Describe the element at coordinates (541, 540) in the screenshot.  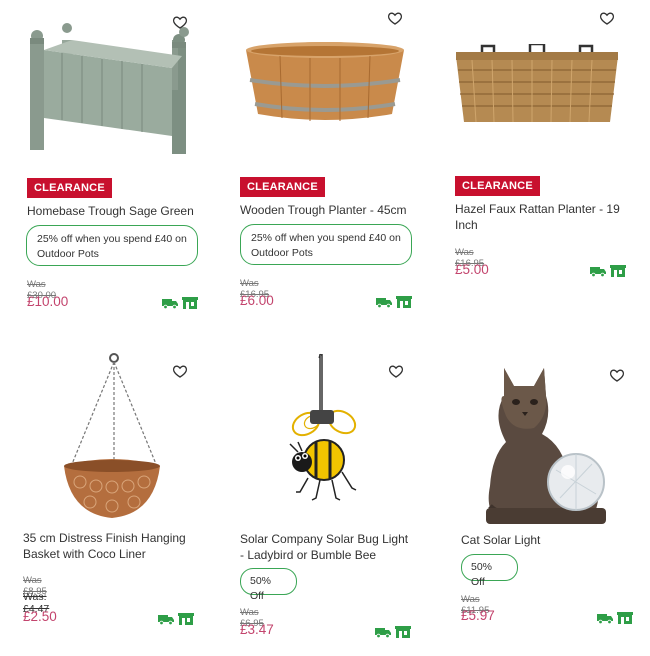
I see `product-title: Cat Solar Light` at that location.